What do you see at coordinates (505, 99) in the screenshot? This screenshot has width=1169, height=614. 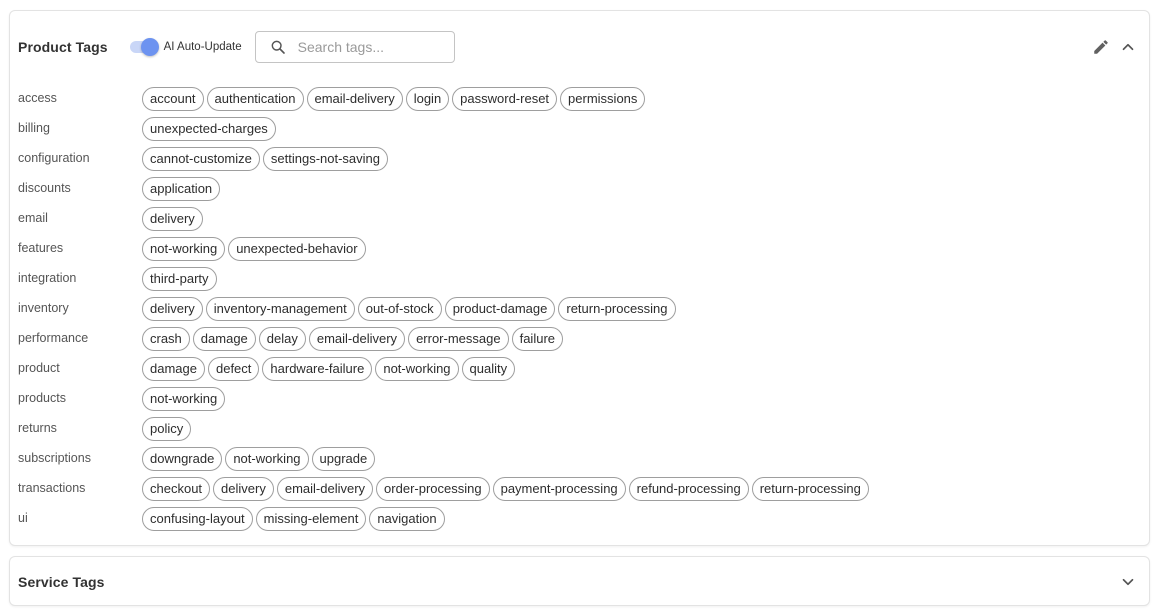 I see `tag-chip: password-reset` at bounding box center [505, 99].